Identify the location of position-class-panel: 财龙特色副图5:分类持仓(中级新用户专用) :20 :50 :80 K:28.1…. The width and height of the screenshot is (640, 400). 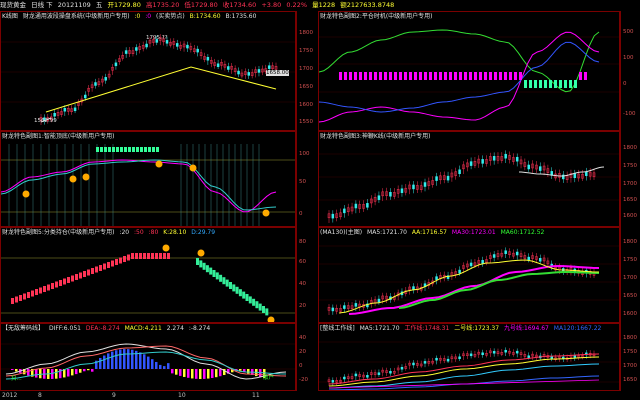
(148, 275).